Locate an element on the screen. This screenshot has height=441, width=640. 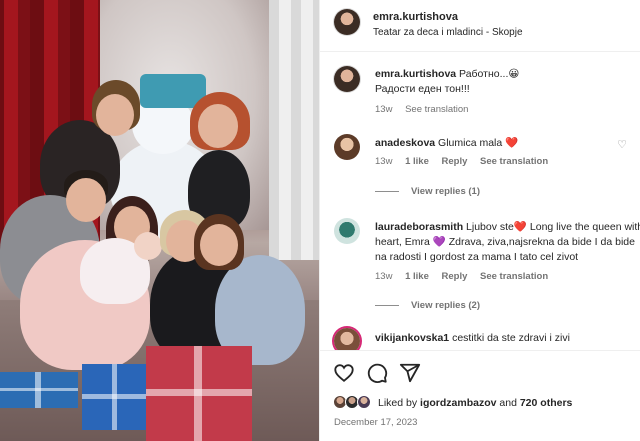
baby-face is located at coordinates (148, 246).